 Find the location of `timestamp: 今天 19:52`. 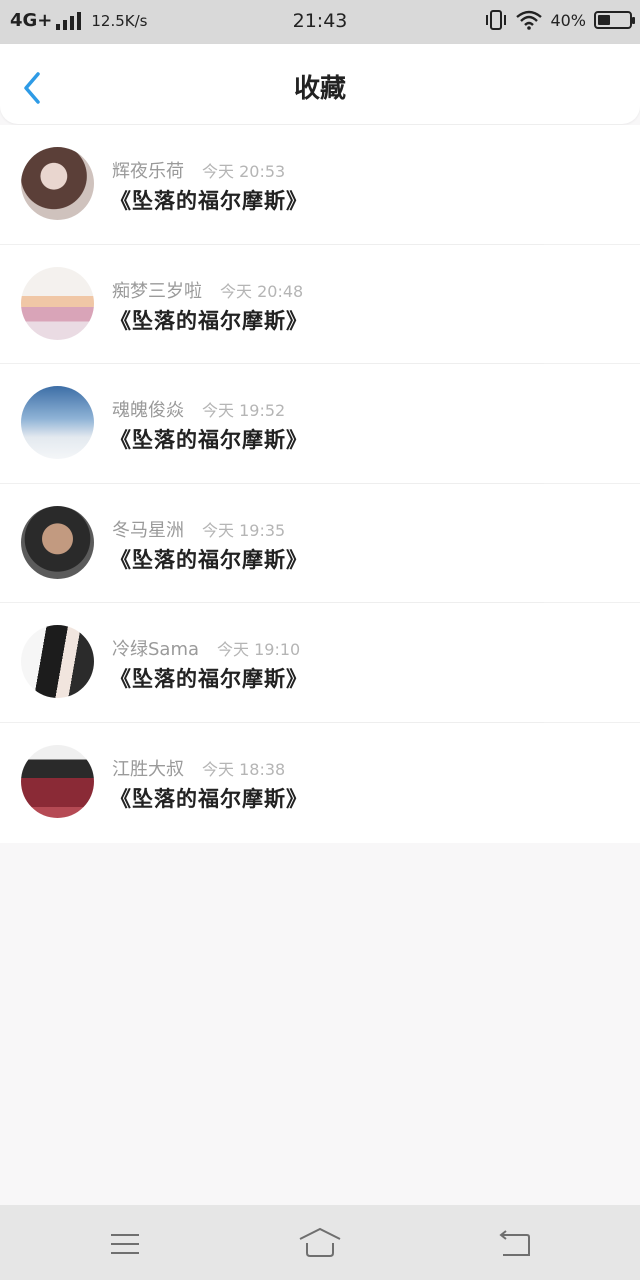

timestamp: 今天 19:52 is located at coordinates (244, 411).